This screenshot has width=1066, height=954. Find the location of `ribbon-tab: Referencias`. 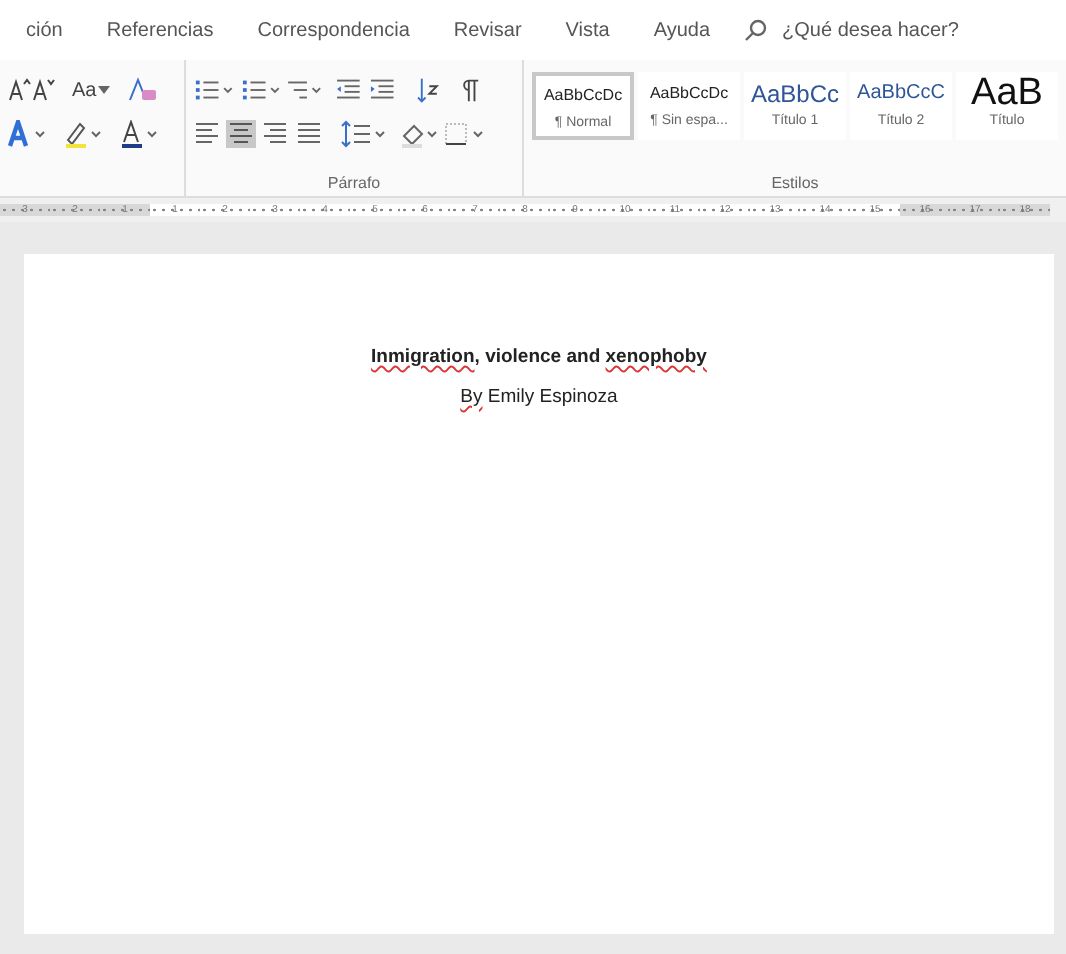

ribbon-tab: Referencias is located at coordinates (160, 30).